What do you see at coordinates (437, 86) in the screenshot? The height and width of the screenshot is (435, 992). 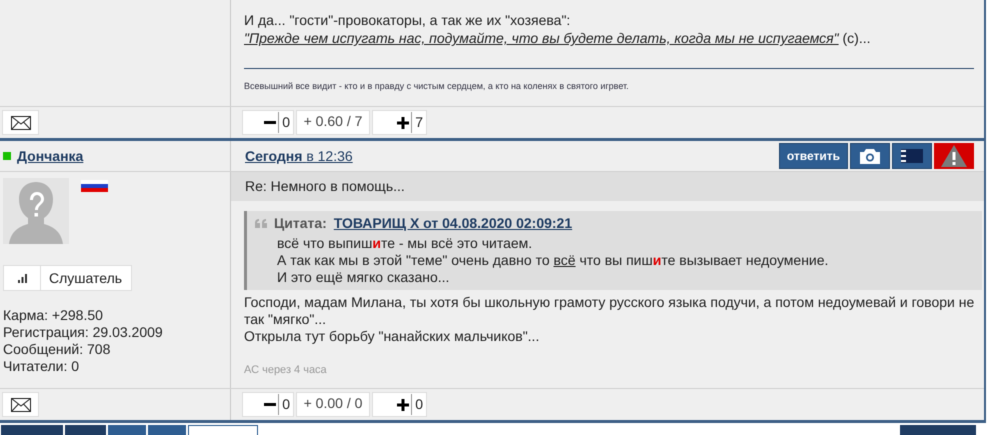 I see `signature: Всевышний все видит - кто и в правду с чистым сердцем, а кто на коленях в святого игрвет.` at bounding box center [437, 86].